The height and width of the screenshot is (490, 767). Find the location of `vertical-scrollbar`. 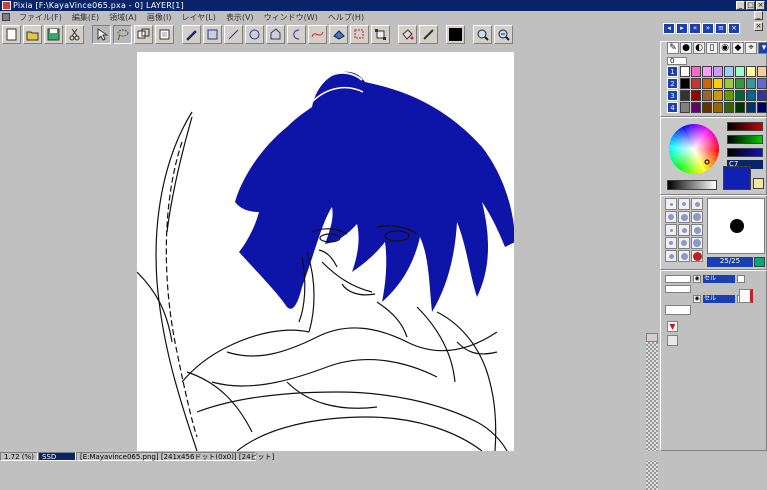

vertical-scrollbar is located at coordinates (652, 416).